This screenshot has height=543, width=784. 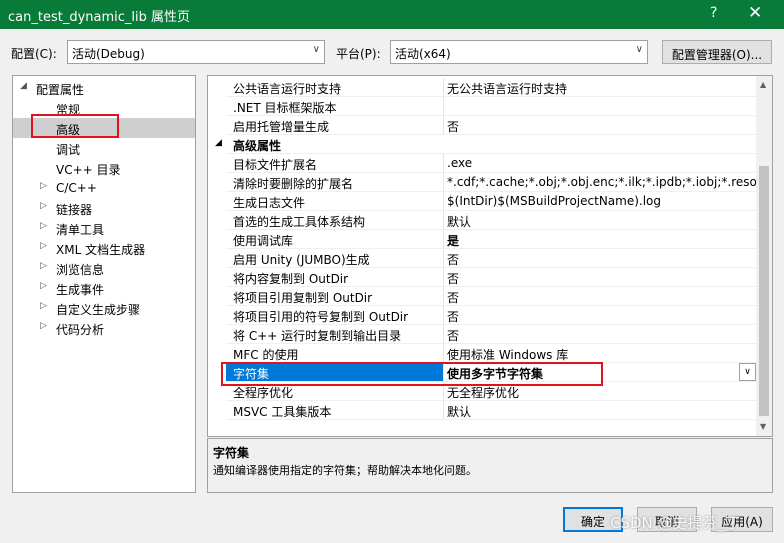 What do you see at coordinates (335, 410) in the screenshot?
I see `property-name: MSVC 工具集版本` at bounding box center [335, 410].